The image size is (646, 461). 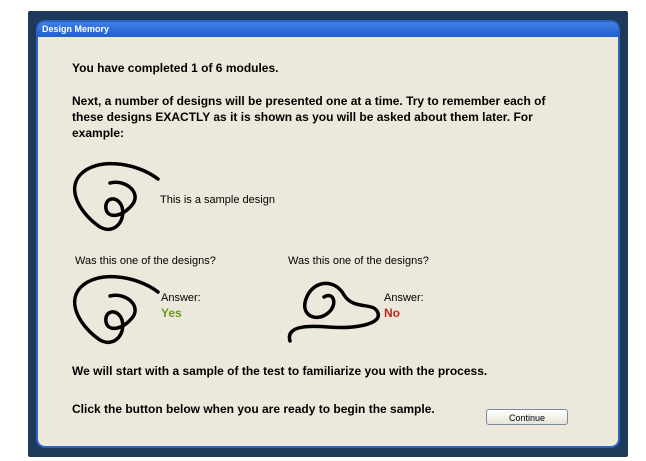 What do you see at coordinates (116, 196) in the screenshot?
I see `sample-design` at bounding box center [116, 196].